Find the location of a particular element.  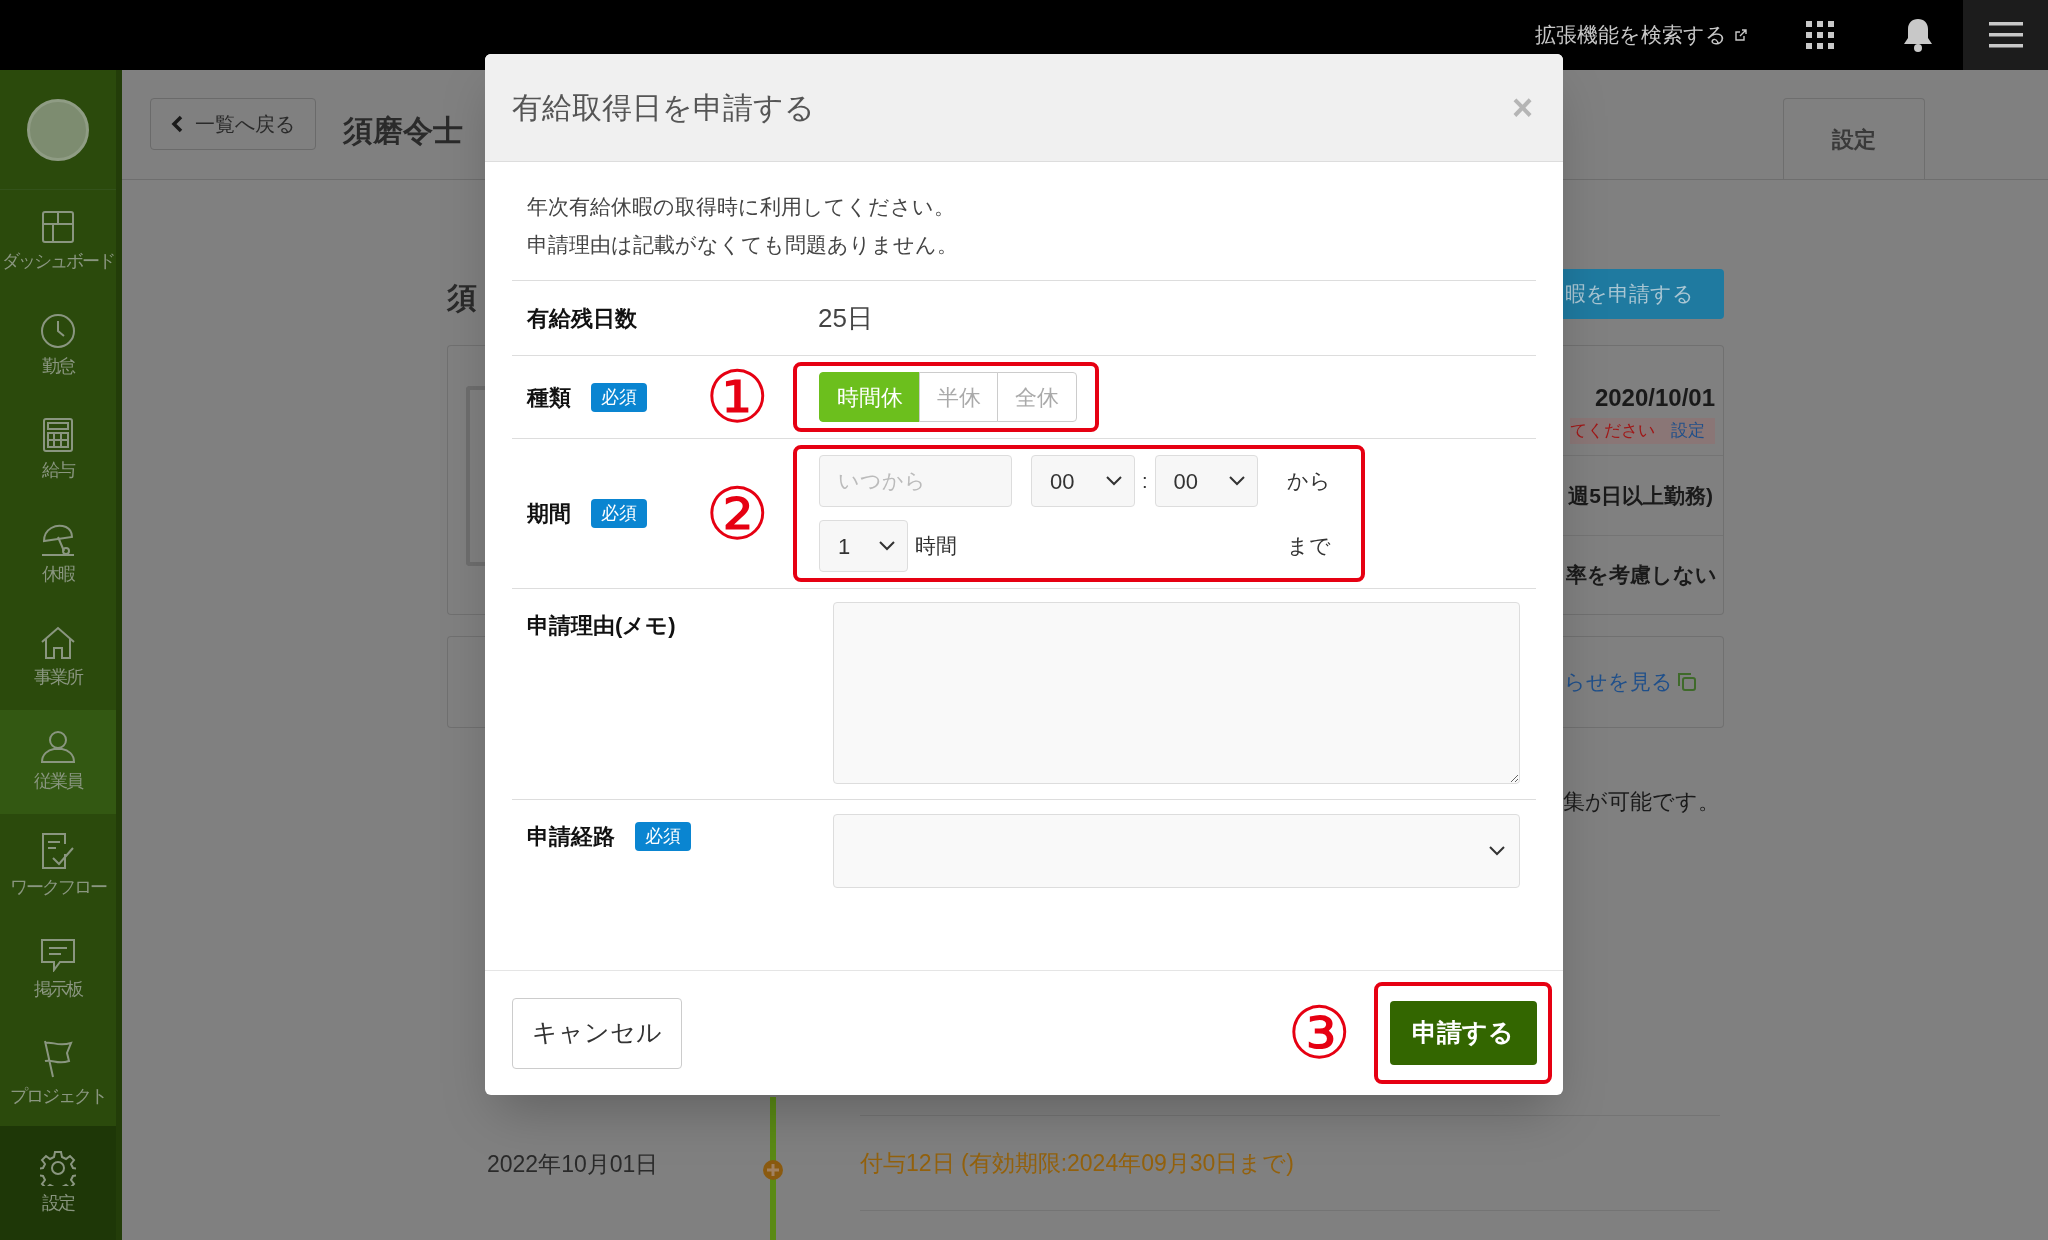

leave-type-option: 半休 is located at coordinates (958, 397).